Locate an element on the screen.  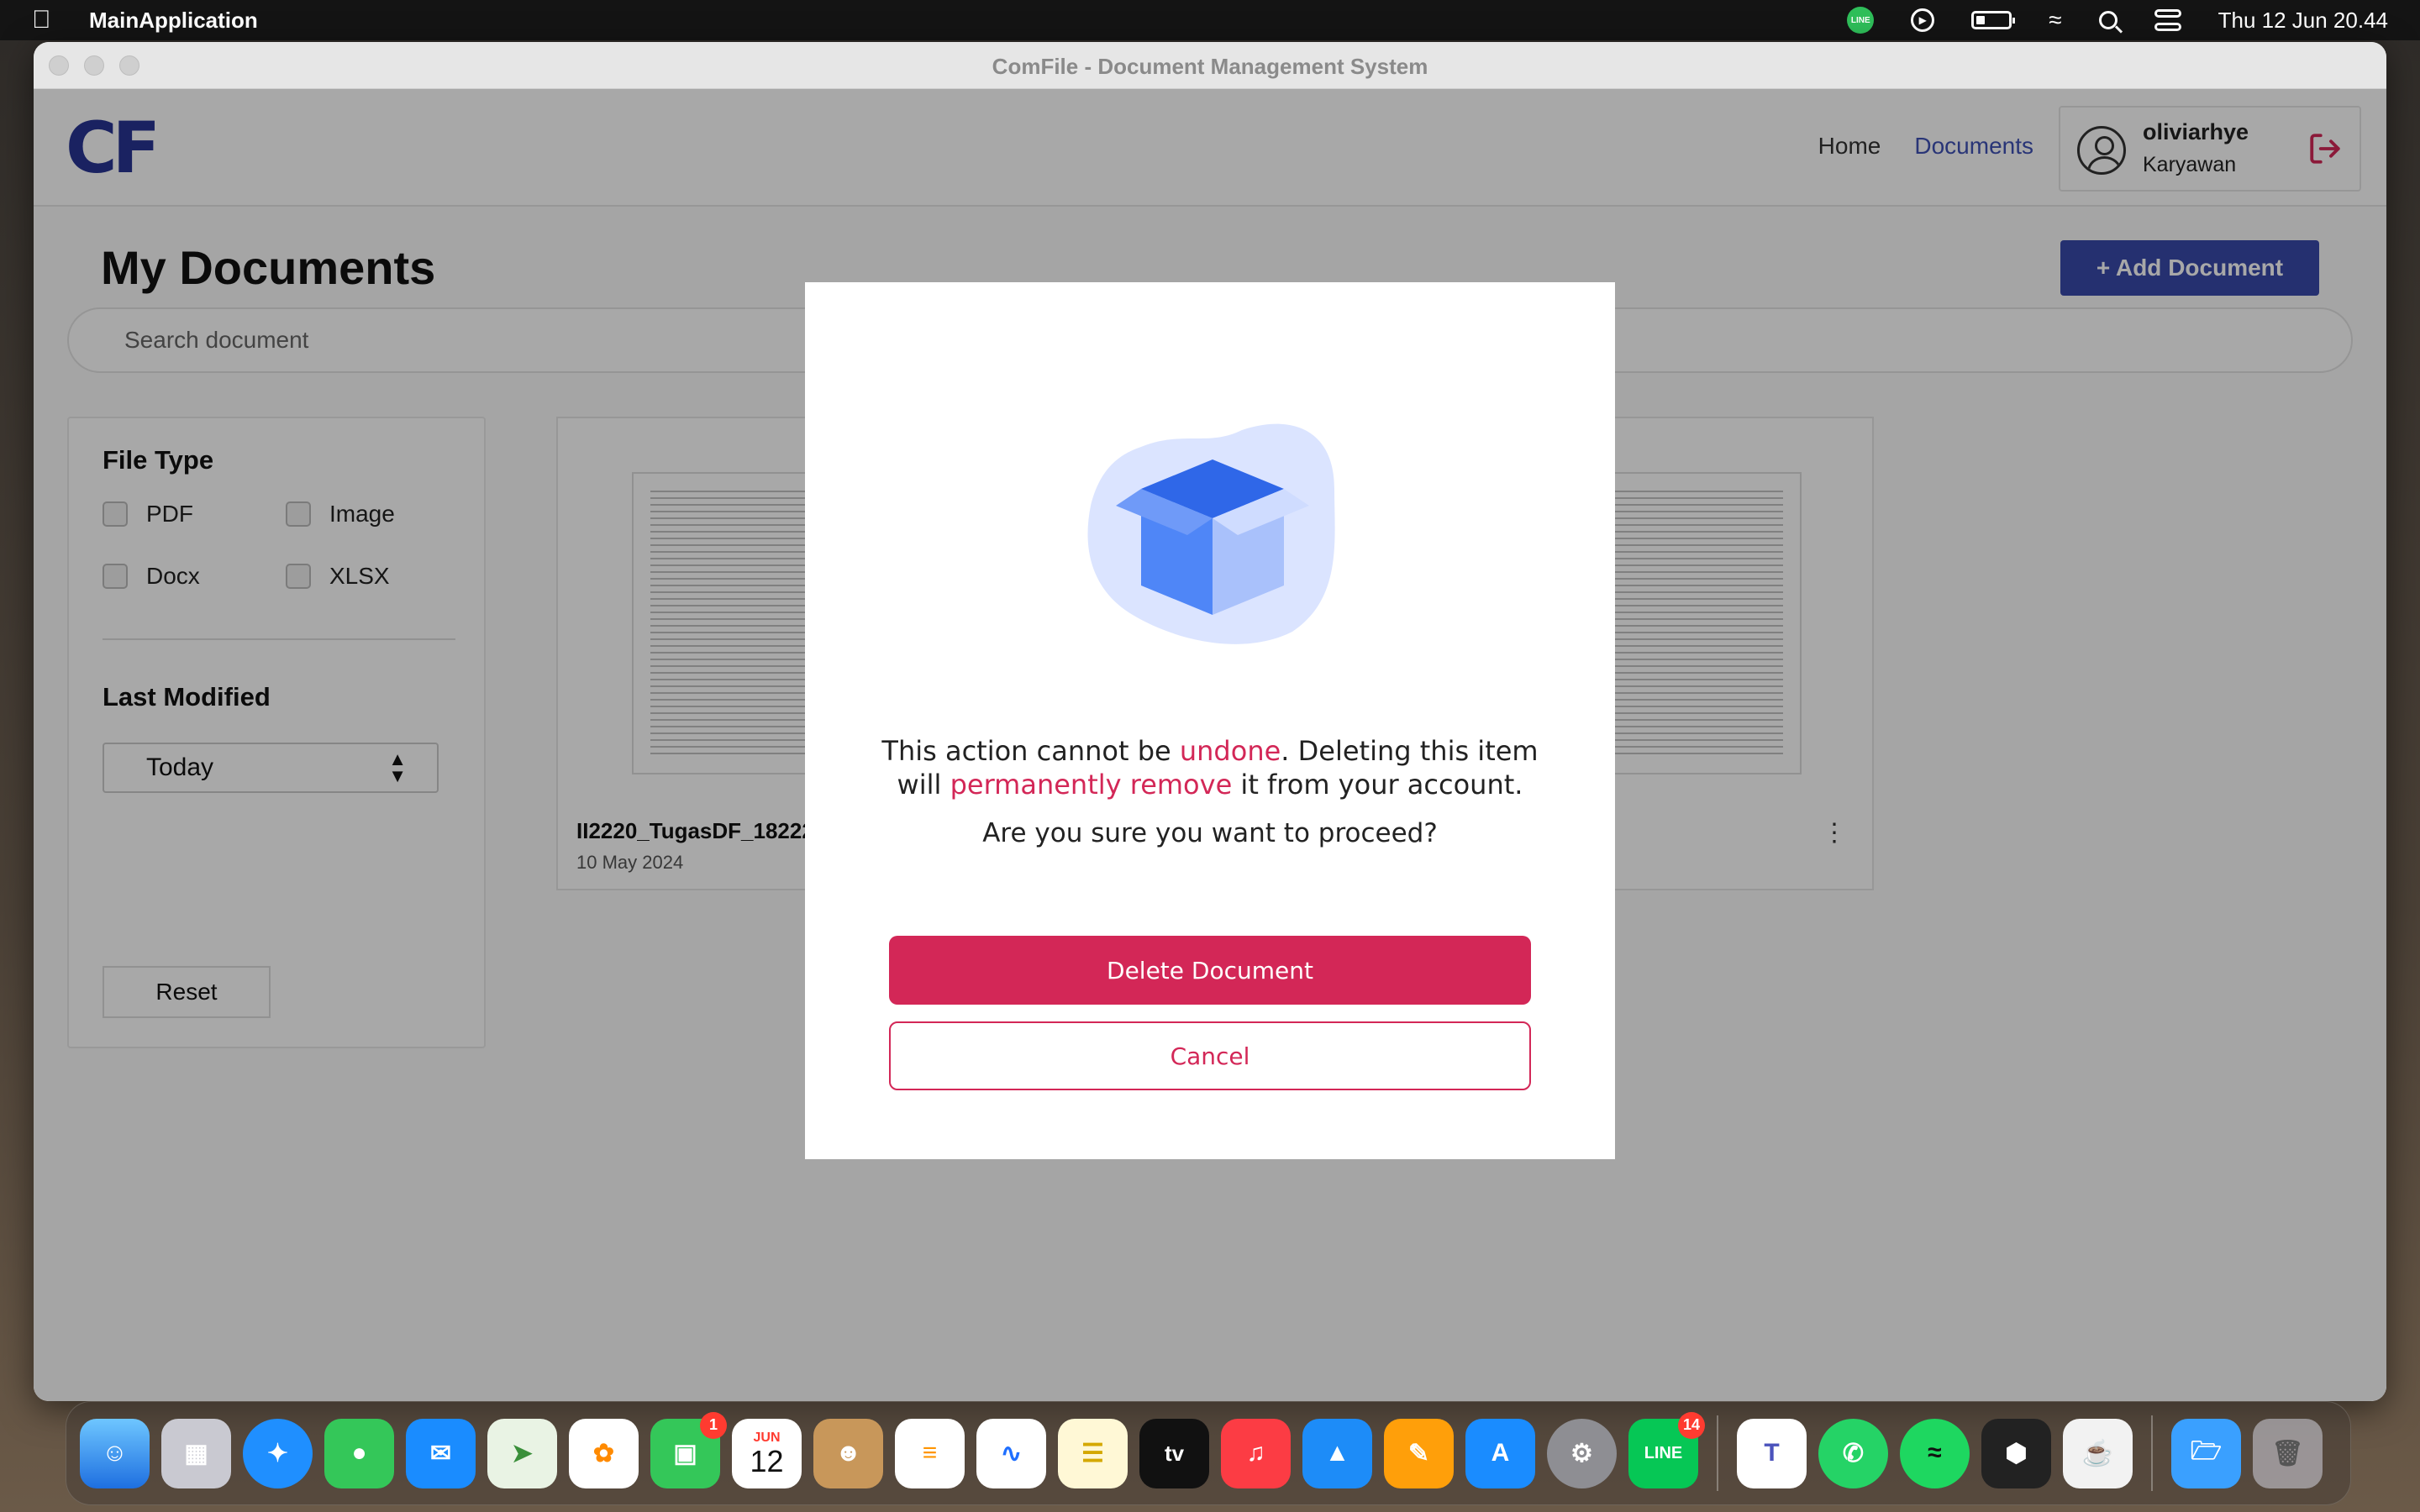
apple-tv-icon: tv is located at coordinates (1174, 1453).